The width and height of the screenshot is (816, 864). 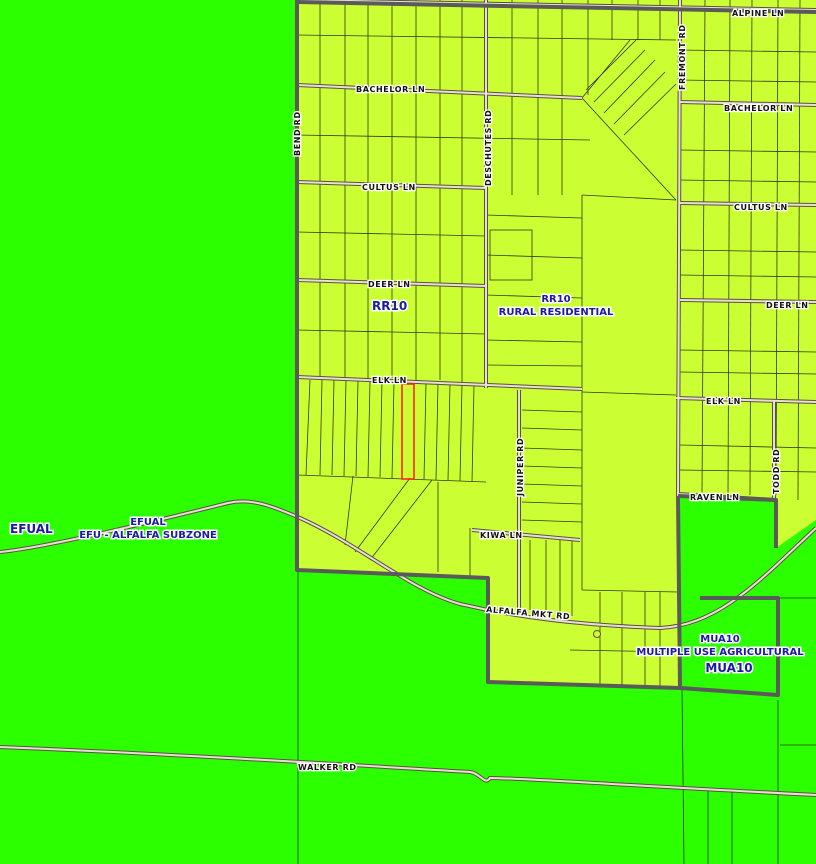 I want to click on zone-label-rr10-short: RR10, so click(x=389, y=306).